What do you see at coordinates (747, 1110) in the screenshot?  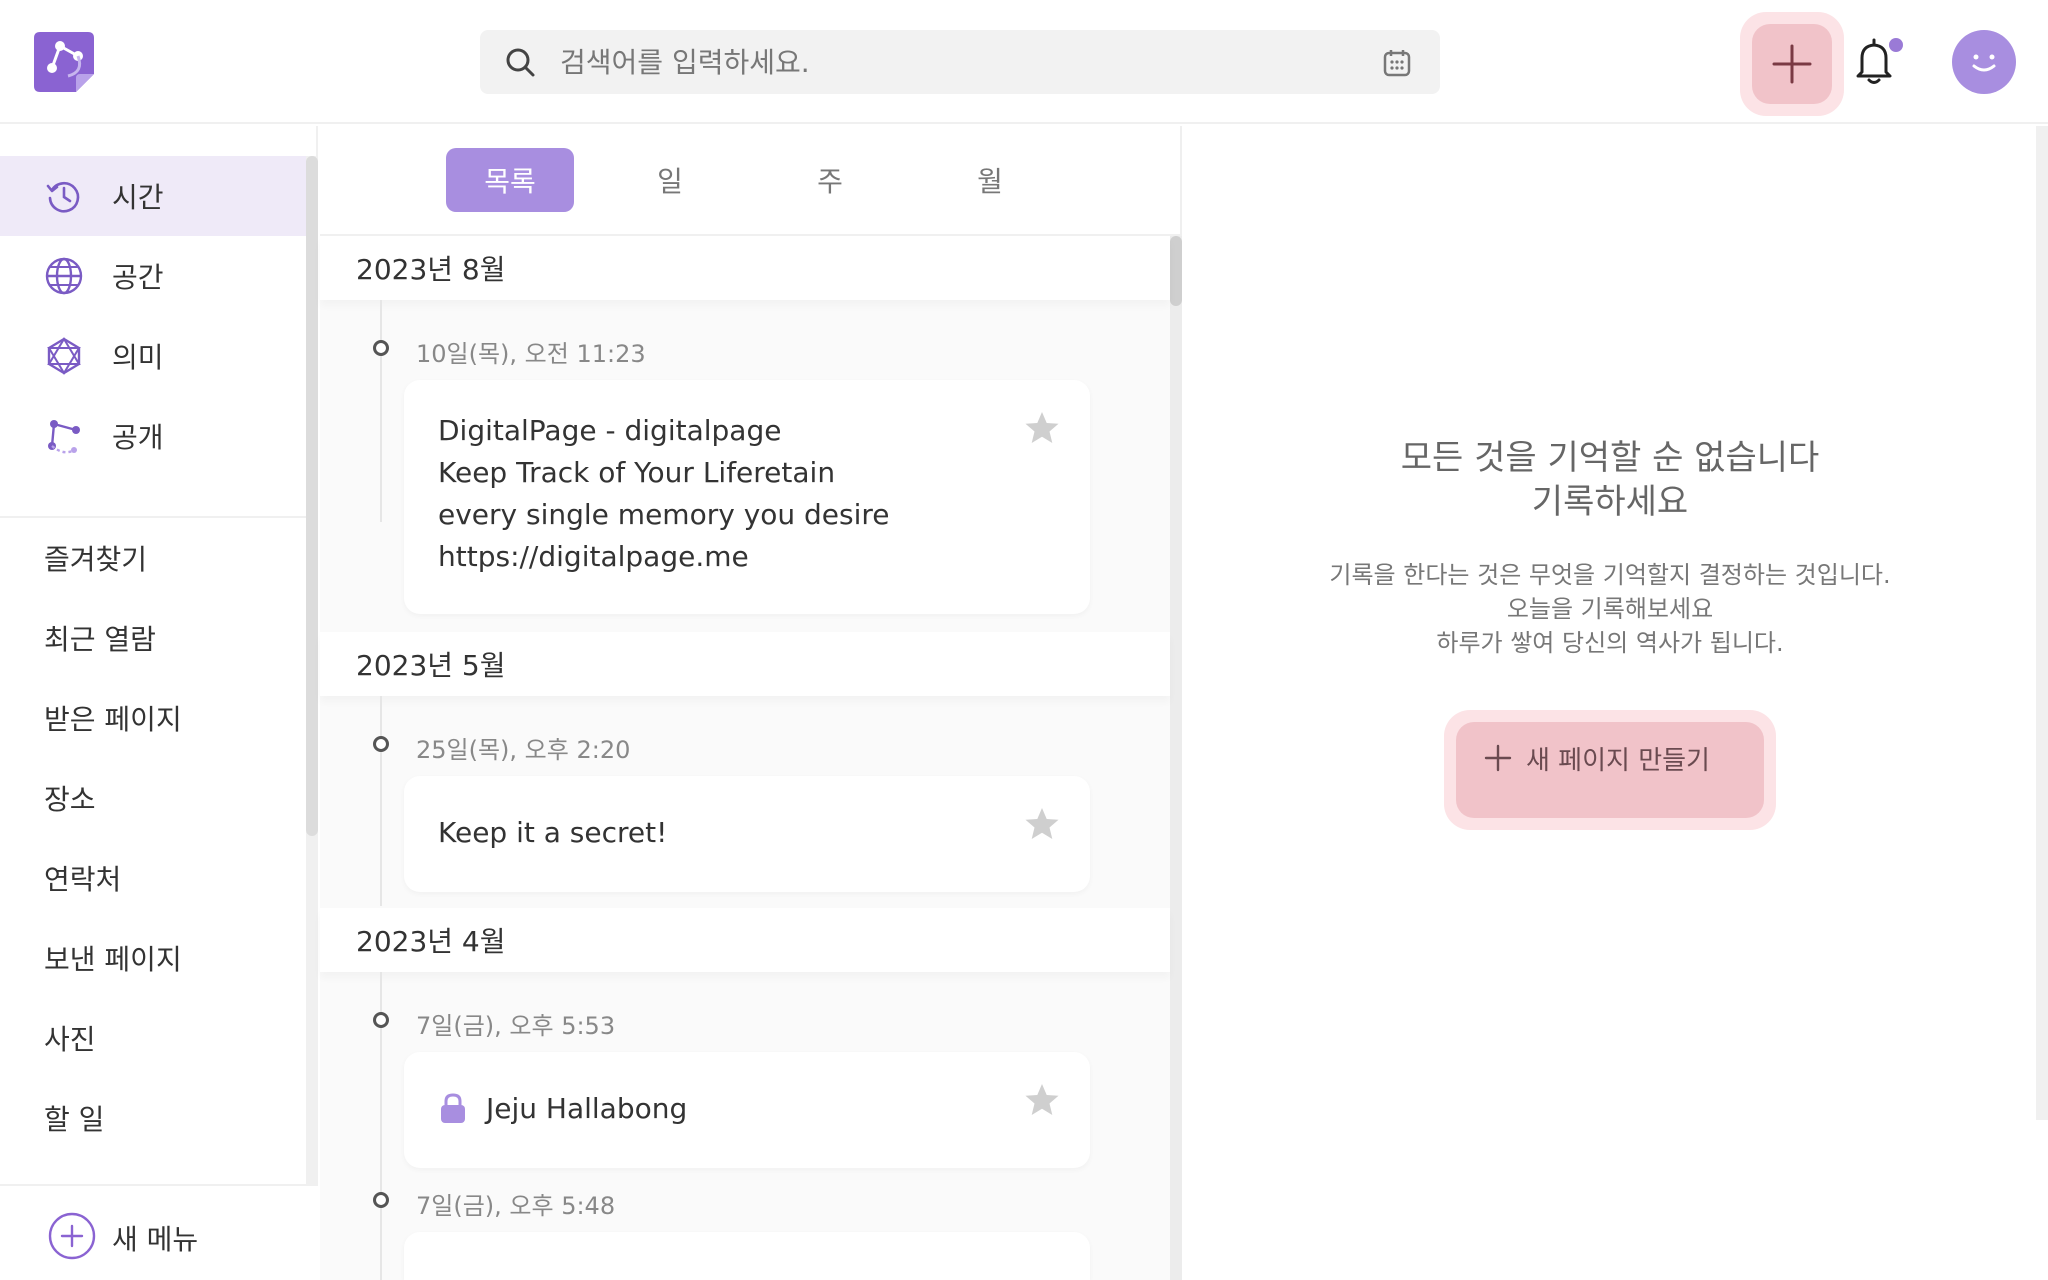 I see `entry-card: Jeju Hallabong` at bounding box center [747, 1110].